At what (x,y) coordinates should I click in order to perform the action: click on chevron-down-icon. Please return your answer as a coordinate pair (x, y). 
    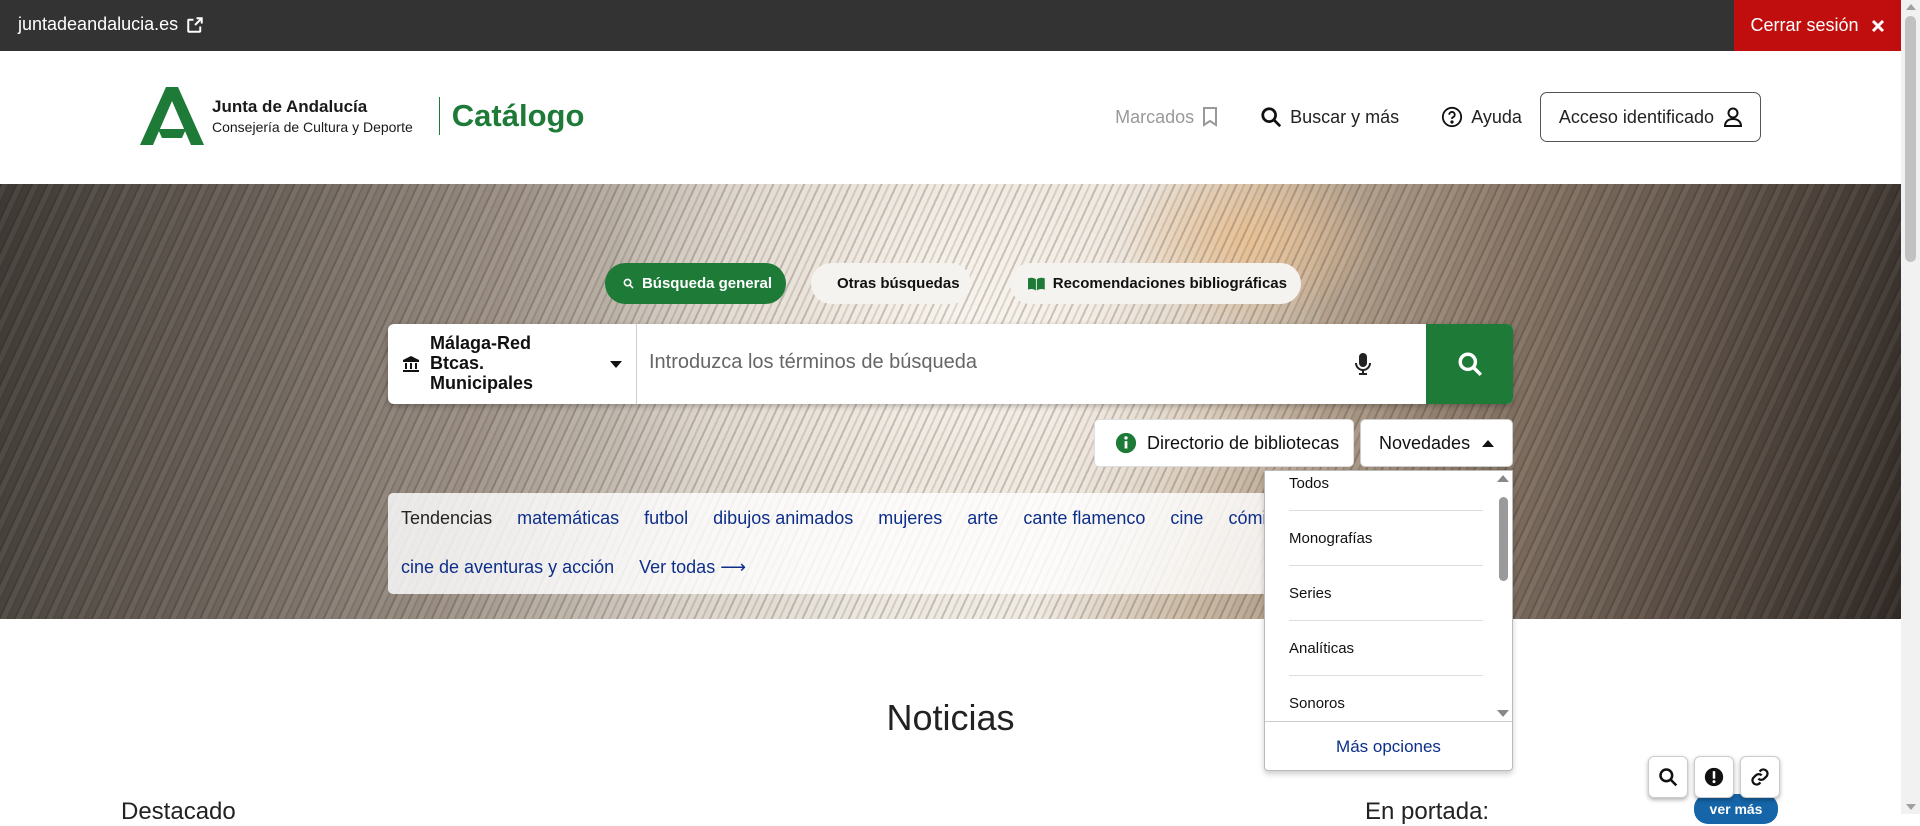
    Looking at the image, I should click on (616, 364).